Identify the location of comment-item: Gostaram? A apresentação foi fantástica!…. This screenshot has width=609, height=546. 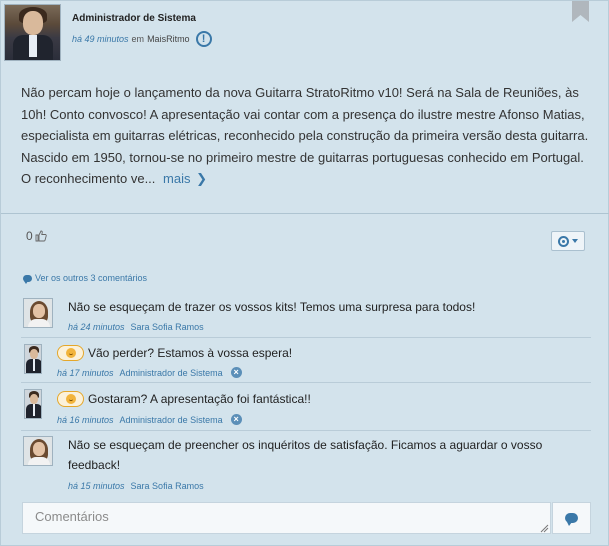
(306, 407).